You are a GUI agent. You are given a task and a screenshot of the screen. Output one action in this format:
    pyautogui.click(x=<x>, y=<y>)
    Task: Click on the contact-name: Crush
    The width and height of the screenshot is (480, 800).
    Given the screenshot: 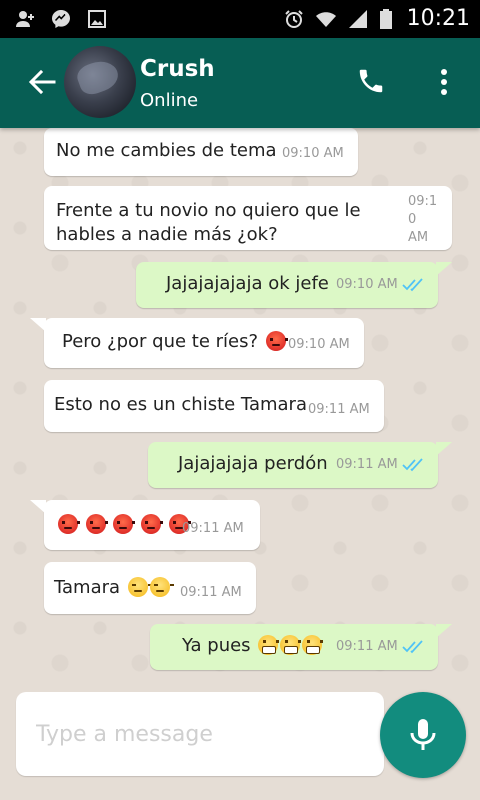 What is the action you would take?
    pyautogui.click(x=177, y=69)
    